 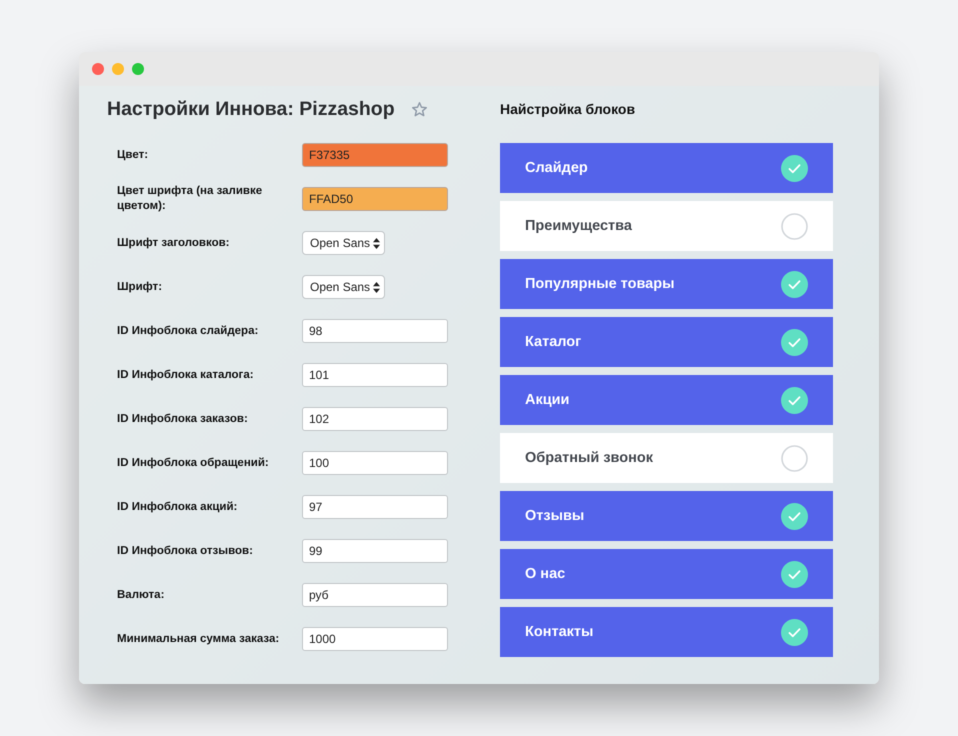 What do you see at coordinates (666, 168) in the screenshot?
I see `block-item: Слайдер` at bounding box center [666, 168].